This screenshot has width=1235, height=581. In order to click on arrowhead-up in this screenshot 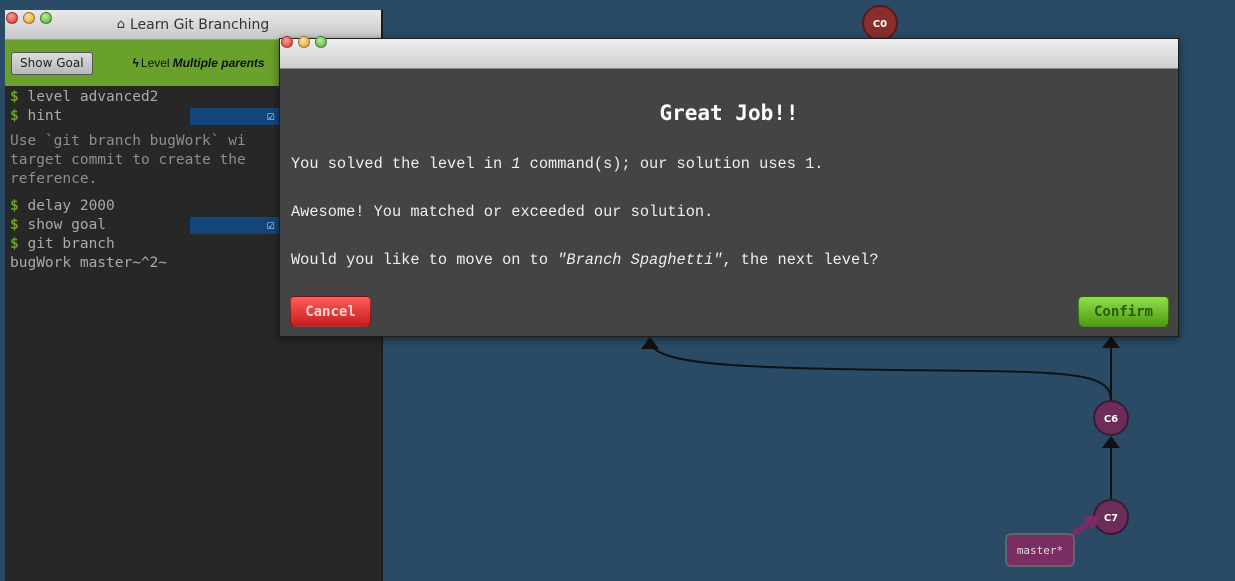, I will do `click(1111, 342)`.